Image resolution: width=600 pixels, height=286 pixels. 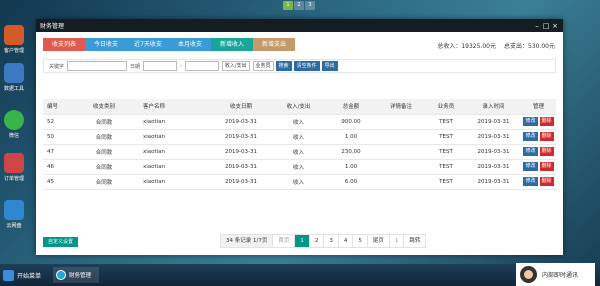 I want to click on cell-id: 46, so click(x=56, y=167).